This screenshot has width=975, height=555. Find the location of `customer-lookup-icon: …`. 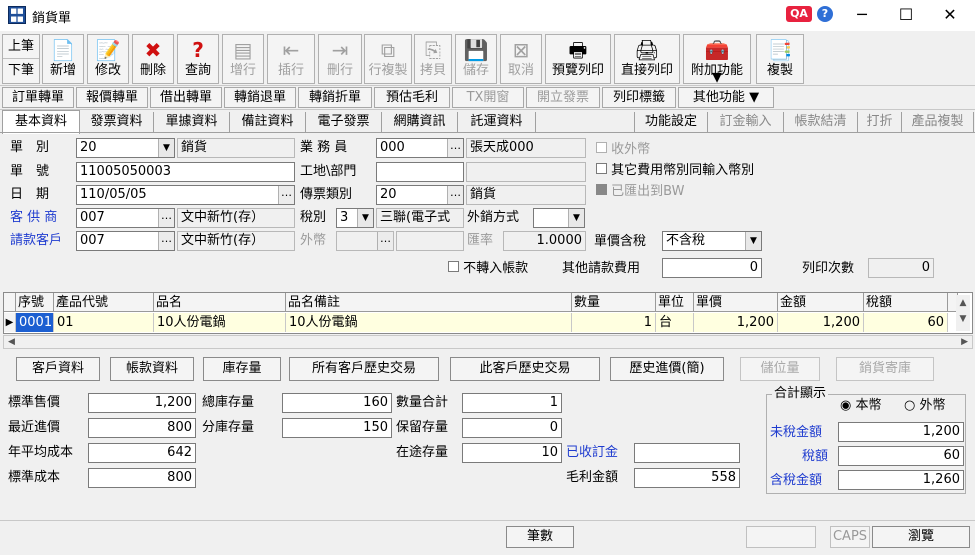

customer-lookup-icon: … is located at coordinates (166, 218).